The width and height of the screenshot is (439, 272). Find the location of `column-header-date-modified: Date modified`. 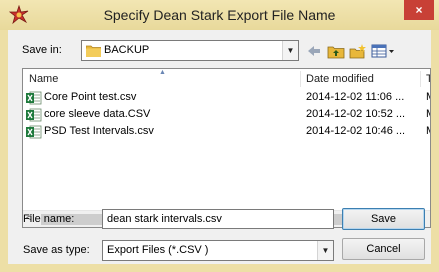

column-header-date-modified: Date modified is located at coordinates (360, 79).